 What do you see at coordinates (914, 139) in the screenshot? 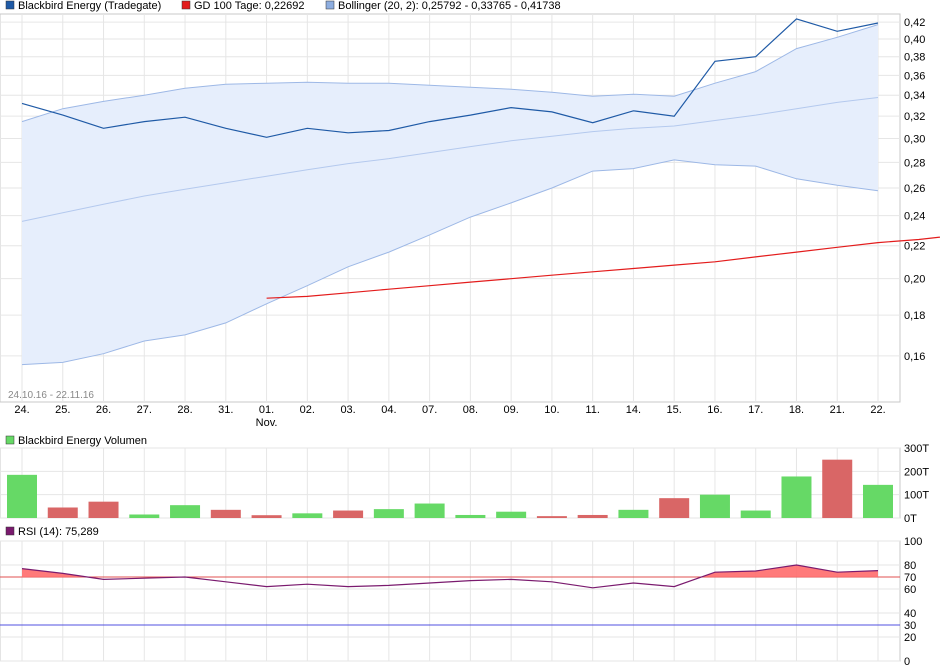
I see `price-y-tick-label: 0,30` at bounding box center [914, 139].